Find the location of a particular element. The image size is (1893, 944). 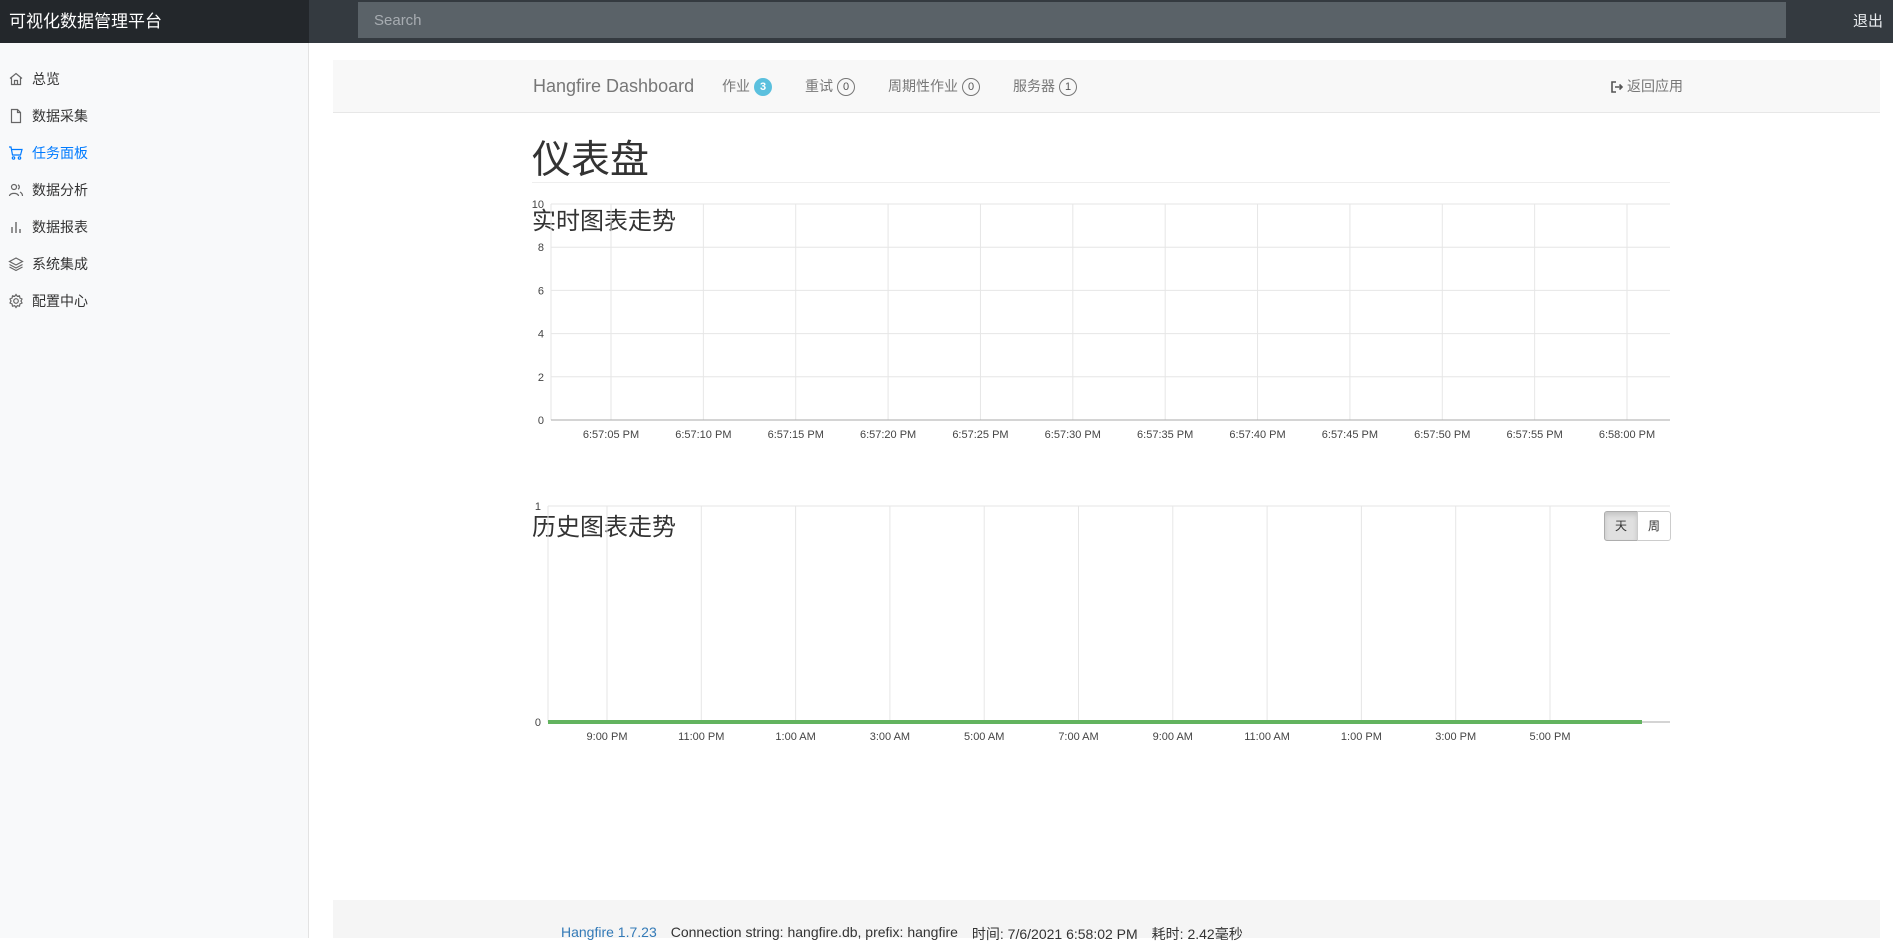

version-link: Hangfire 1.7.23 is located at coordinates (609, 934).